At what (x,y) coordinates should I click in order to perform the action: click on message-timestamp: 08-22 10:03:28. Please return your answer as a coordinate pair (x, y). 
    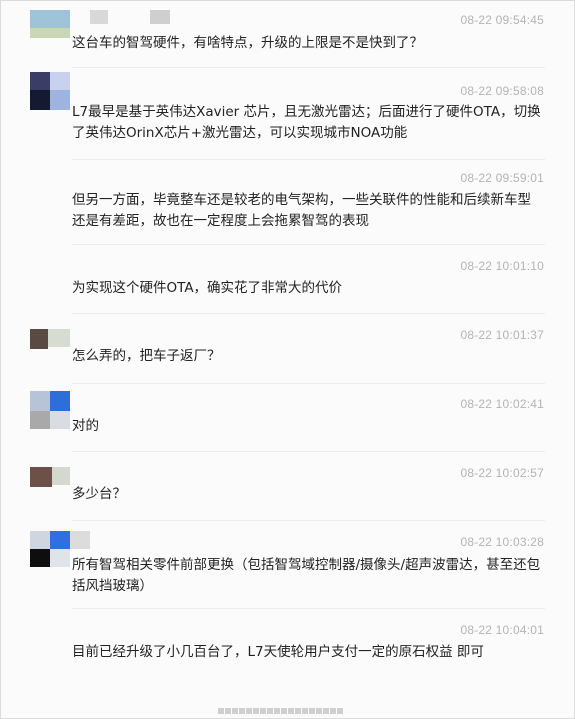
    Looking at the image, I should click on (502, 542).